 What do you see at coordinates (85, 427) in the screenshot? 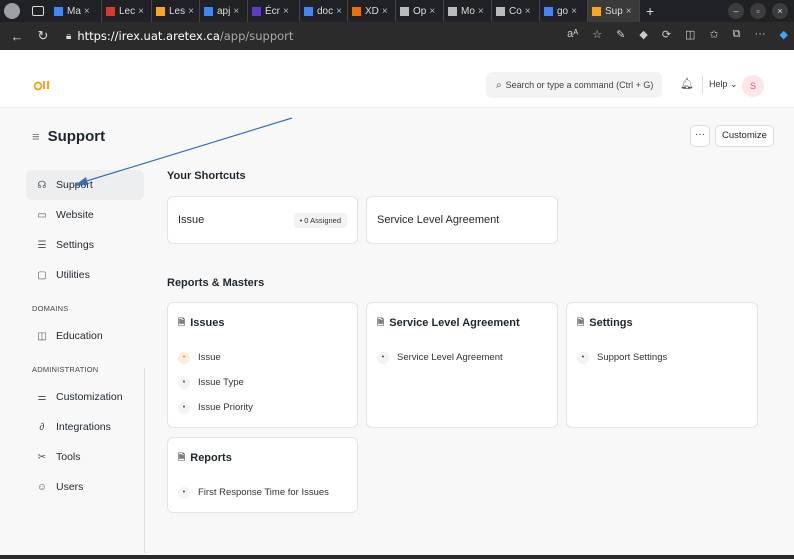
I see `sidebar-item-integrations: ∂ Integrations` at bounding box center [85, 427].